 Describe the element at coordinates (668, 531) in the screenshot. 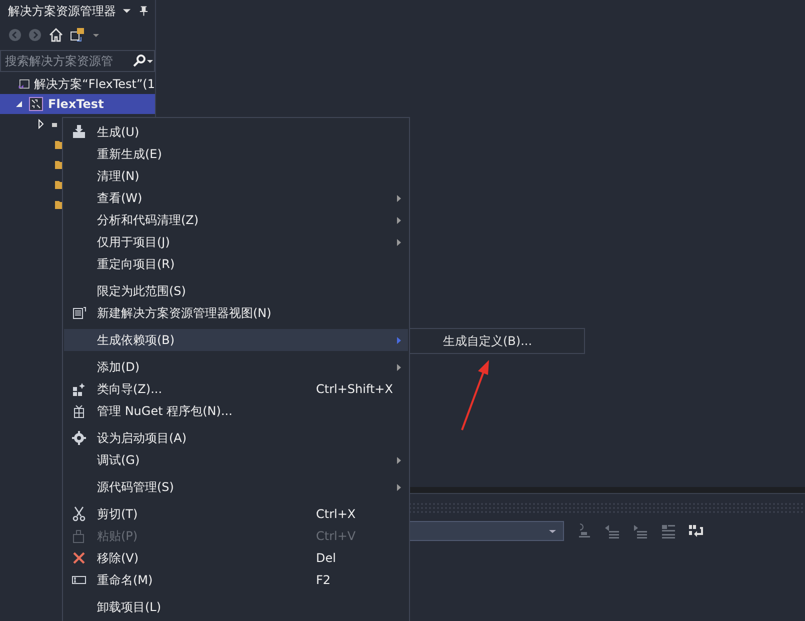

I see `clear-all-icon` at that location.